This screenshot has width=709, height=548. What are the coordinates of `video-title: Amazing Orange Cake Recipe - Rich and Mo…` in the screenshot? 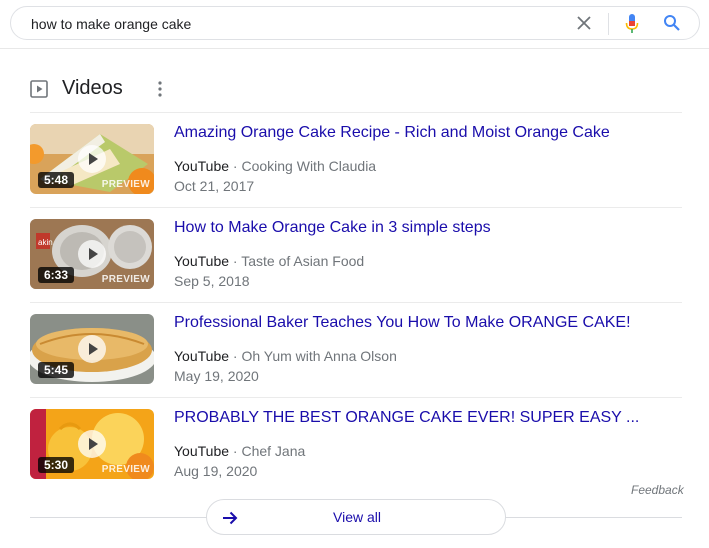 It's located at (392, 133).